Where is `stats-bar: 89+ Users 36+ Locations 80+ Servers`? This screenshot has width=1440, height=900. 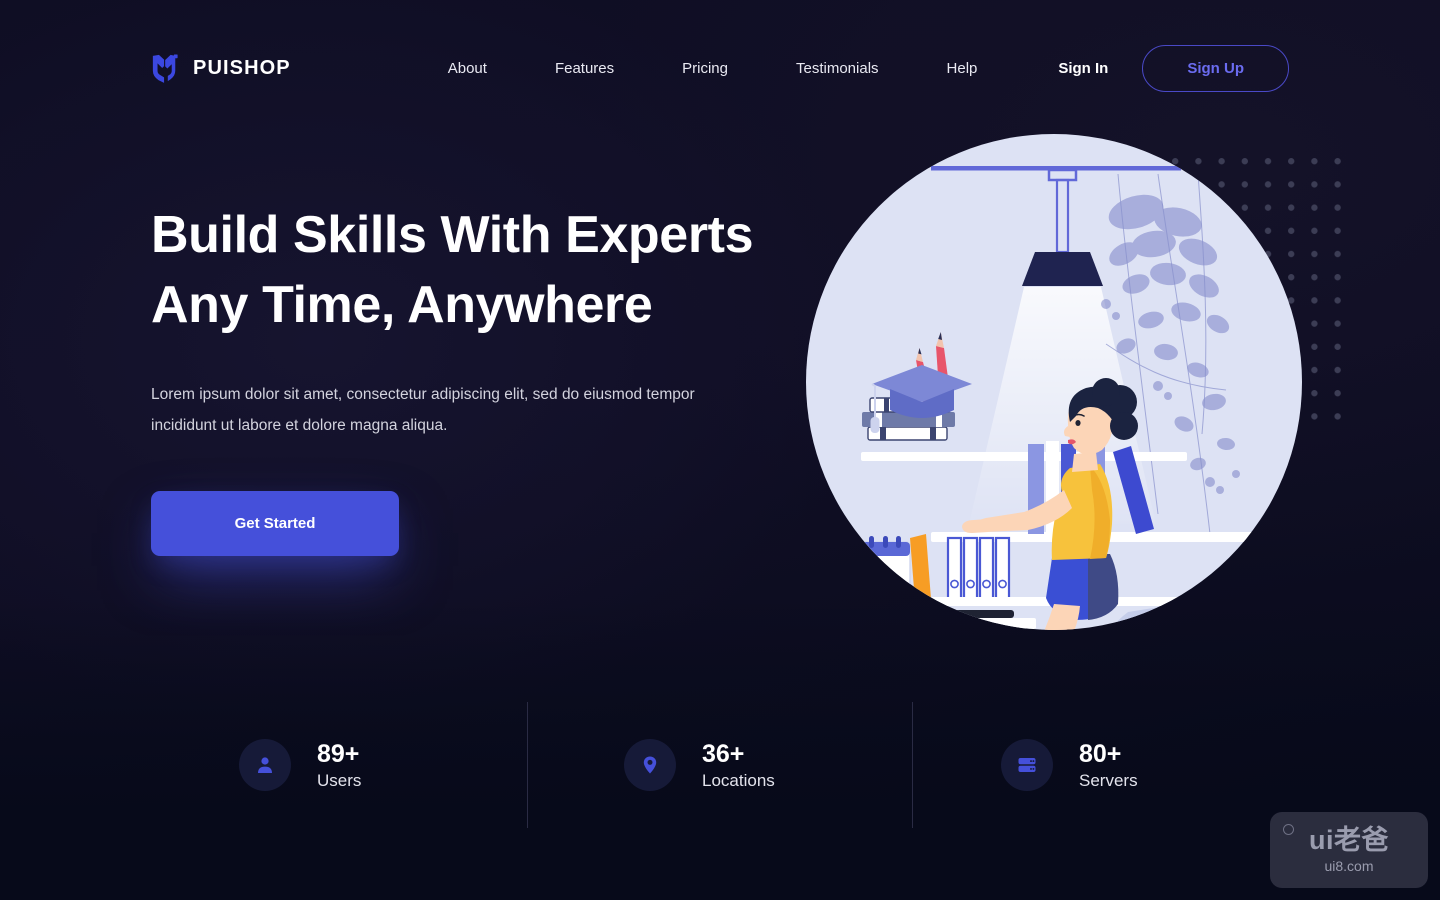
stats-bar: 89+ Users 36+ Locations 80+ Servers is located at coordinates (720, 765).